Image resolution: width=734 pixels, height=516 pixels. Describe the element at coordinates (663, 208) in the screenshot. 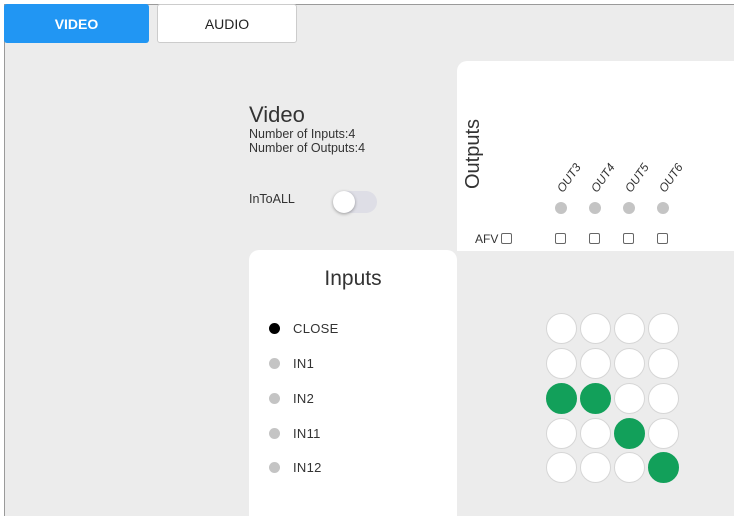

I see `output-indicator-out6` at that location.